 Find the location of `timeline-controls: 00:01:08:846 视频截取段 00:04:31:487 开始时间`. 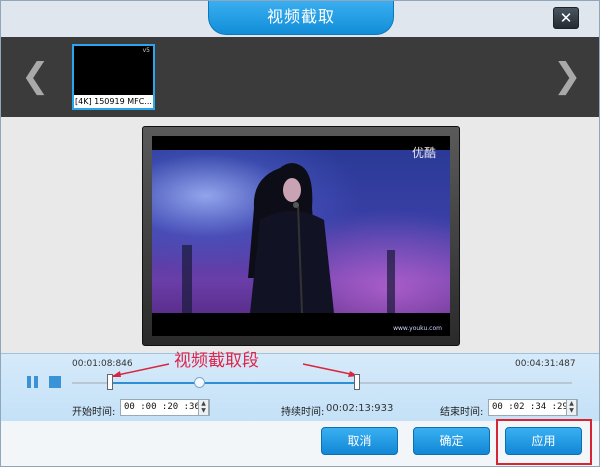

timeline-controls: 00:01:08:846 视频截取段 00:04:31:487 开始时间 is located at coordinates (300, 386).